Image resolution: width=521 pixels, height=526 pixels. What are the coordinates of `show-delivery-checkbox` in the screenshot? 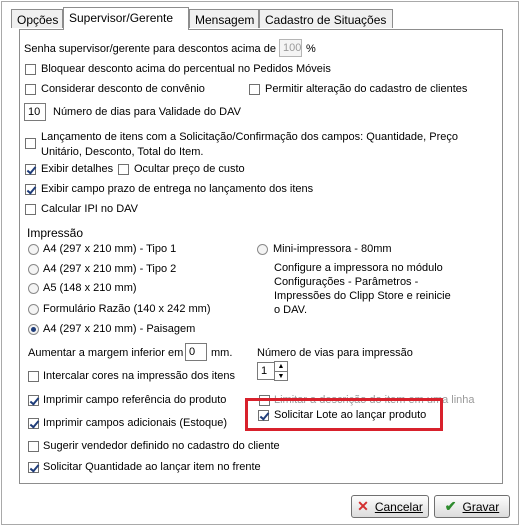 It's located at (30, 189).